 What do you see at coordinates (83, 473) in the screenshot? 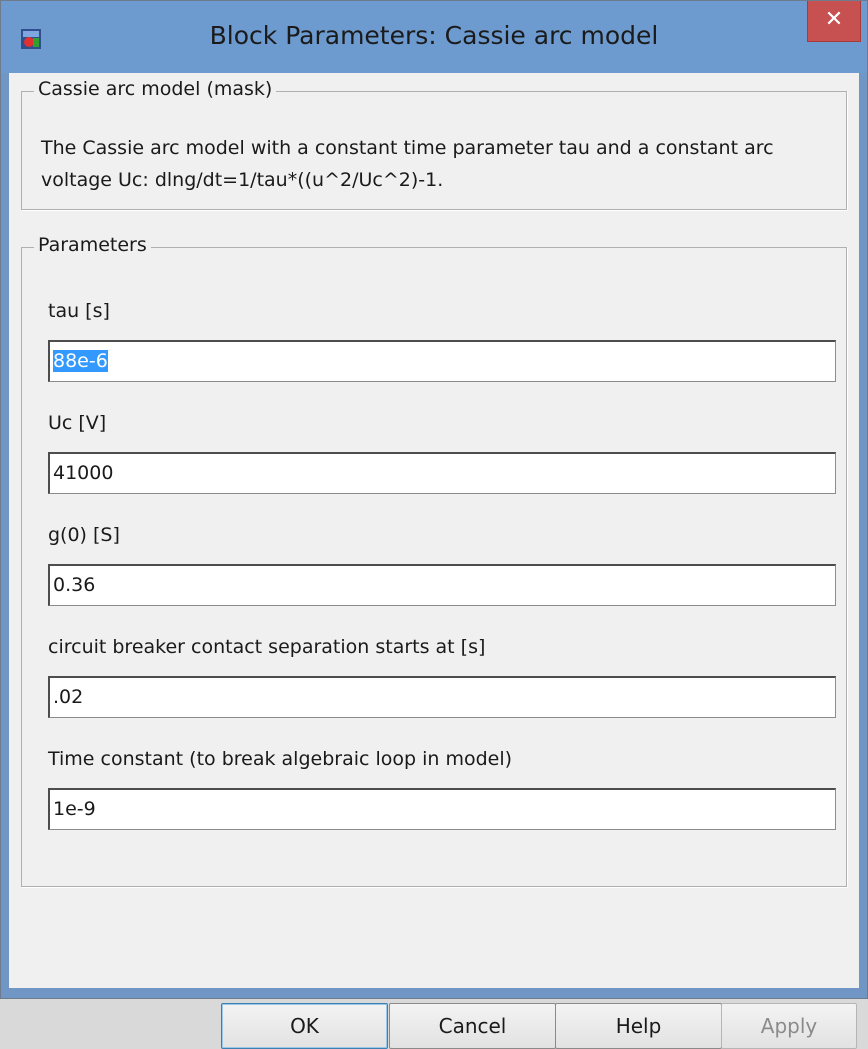
I see `uc-value: 41000` at bounding box center [83, 473].